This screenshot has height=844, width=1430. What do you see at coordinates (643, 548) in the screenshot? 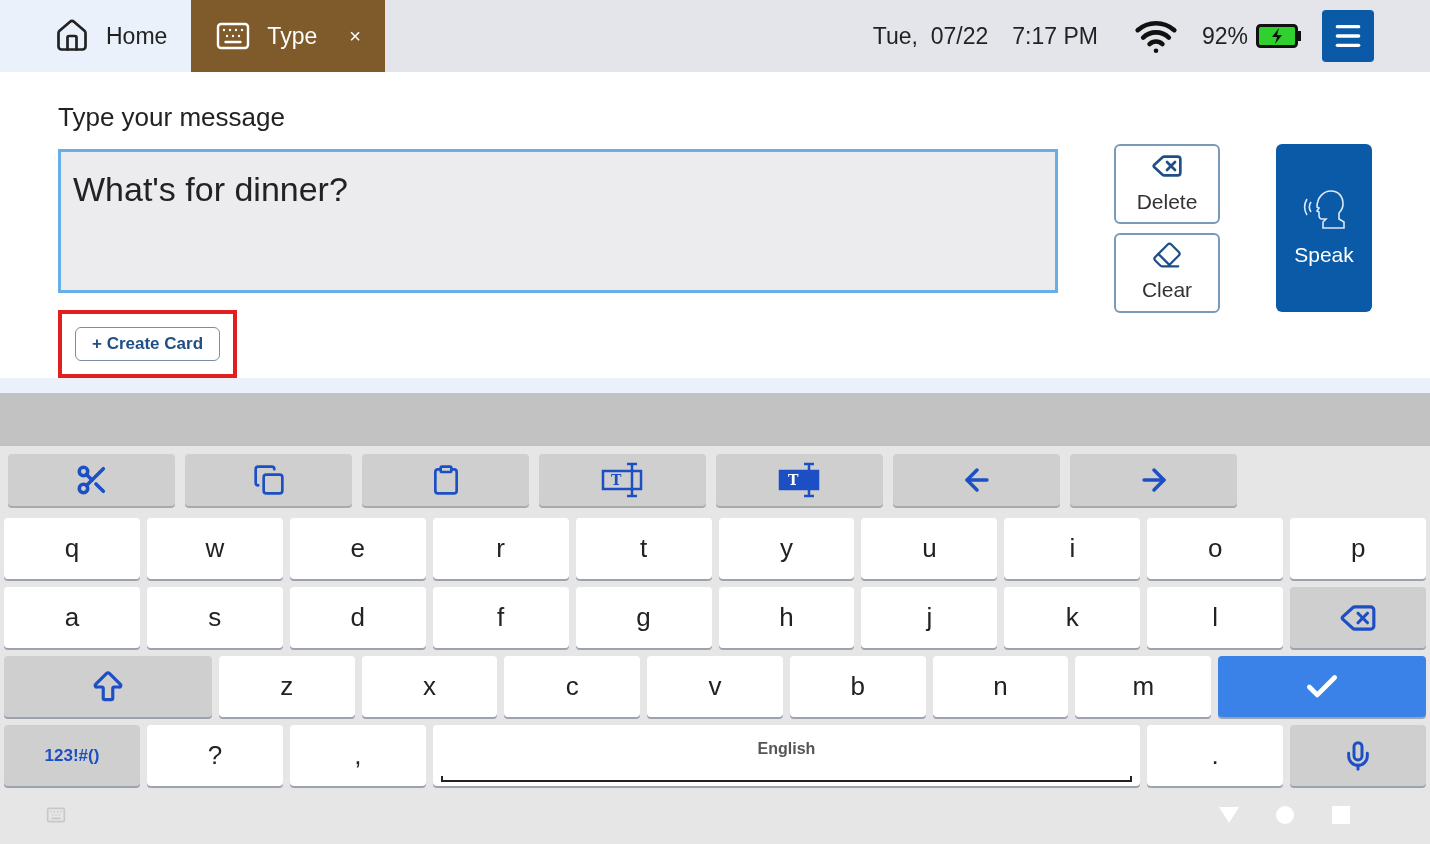
I see `key: t` at bounding box center [643, 548].